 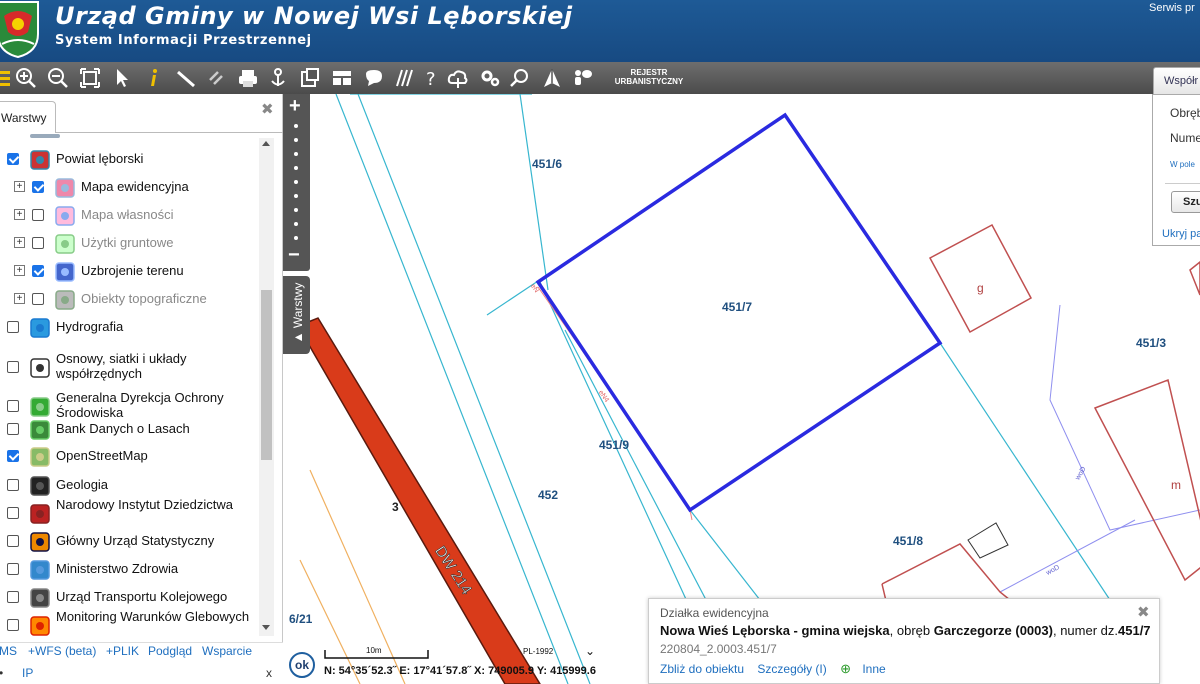 What do you see at coordinates (122, 651) in the screenshot?
I see `add-file-link: +PLIK` at bounding box center [122, 651].